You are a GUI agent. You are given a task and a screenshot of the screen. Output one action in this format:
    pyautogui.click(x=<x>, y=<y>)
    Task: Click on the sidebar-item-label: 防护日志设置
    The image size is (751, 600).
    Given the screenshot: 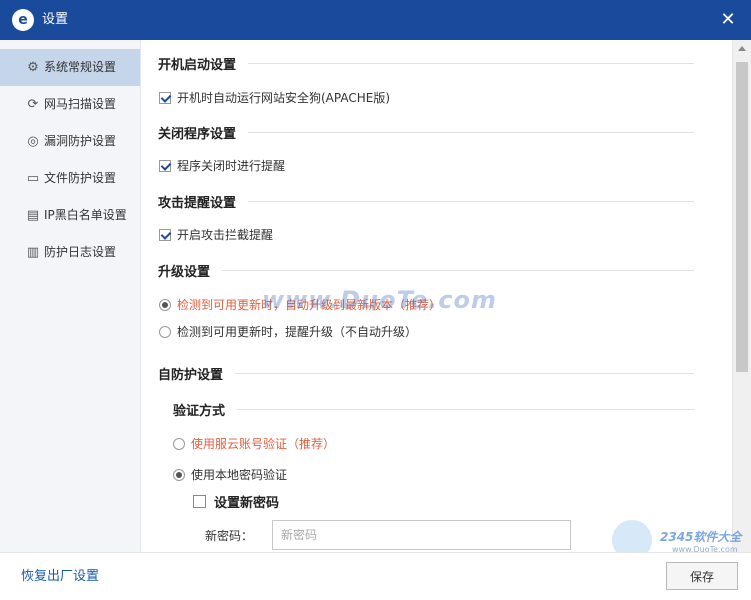 What is the action you would take?
    pyautogui.click(x=80, y=252)
    